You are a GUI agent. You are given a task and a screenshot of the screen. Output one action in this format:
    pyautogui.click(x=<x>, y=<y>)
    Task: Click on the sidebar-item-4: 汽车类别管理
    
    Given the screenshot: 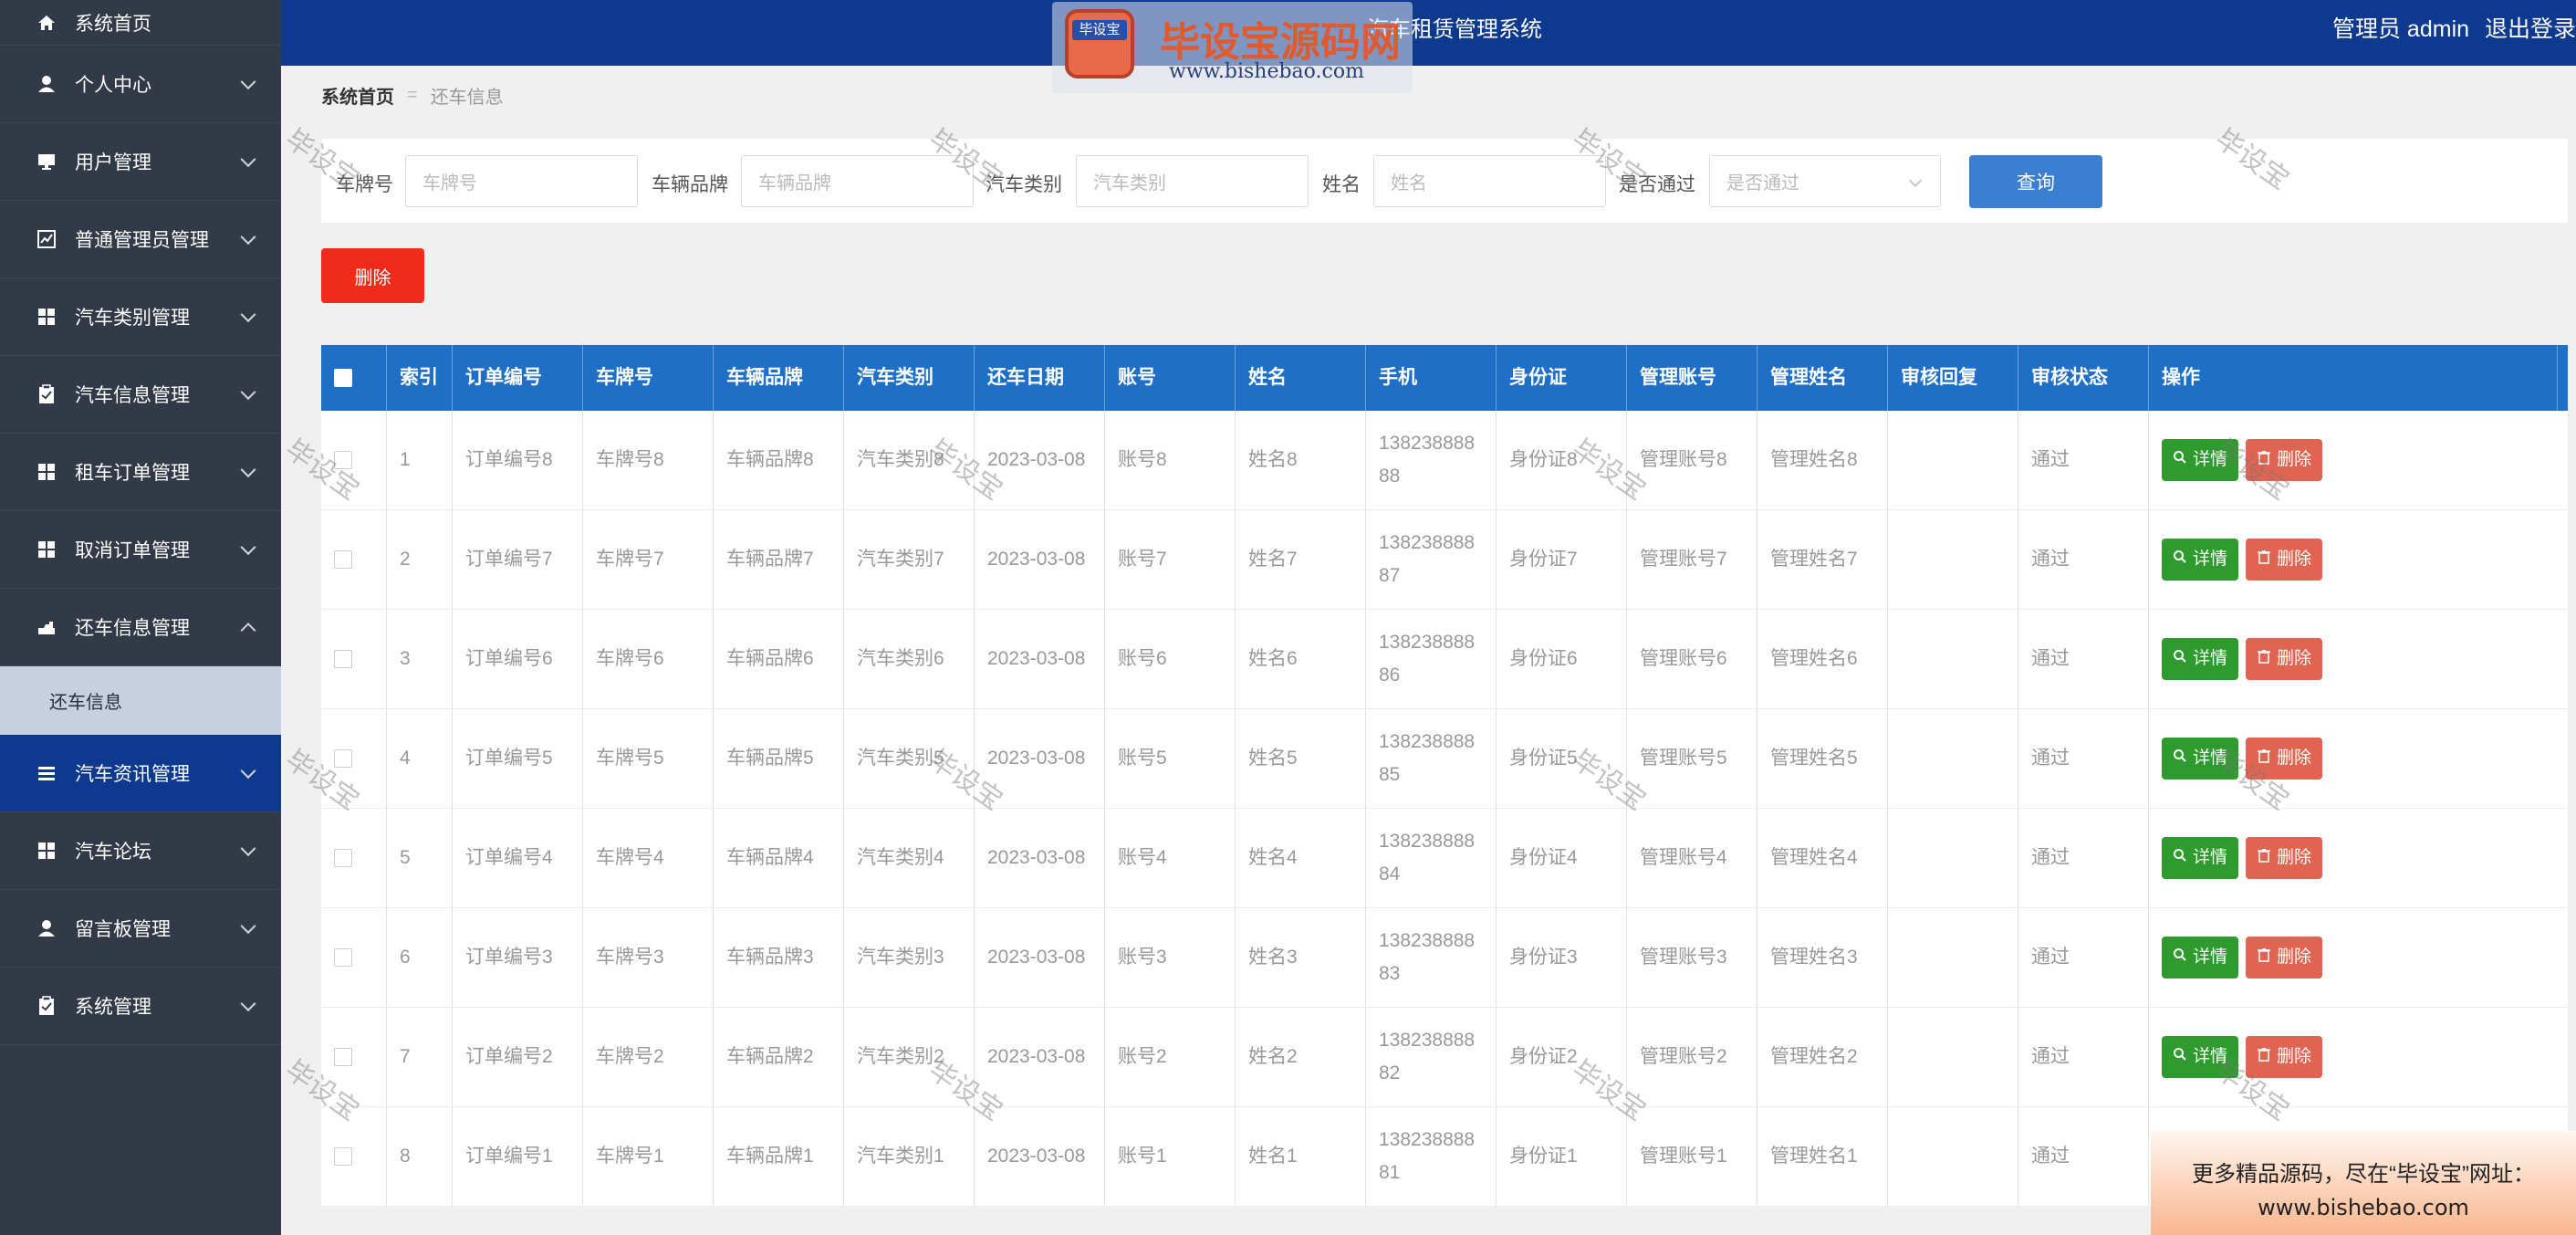 What is the action you would take?
    pyautogui.click(x=140, y=317)
    